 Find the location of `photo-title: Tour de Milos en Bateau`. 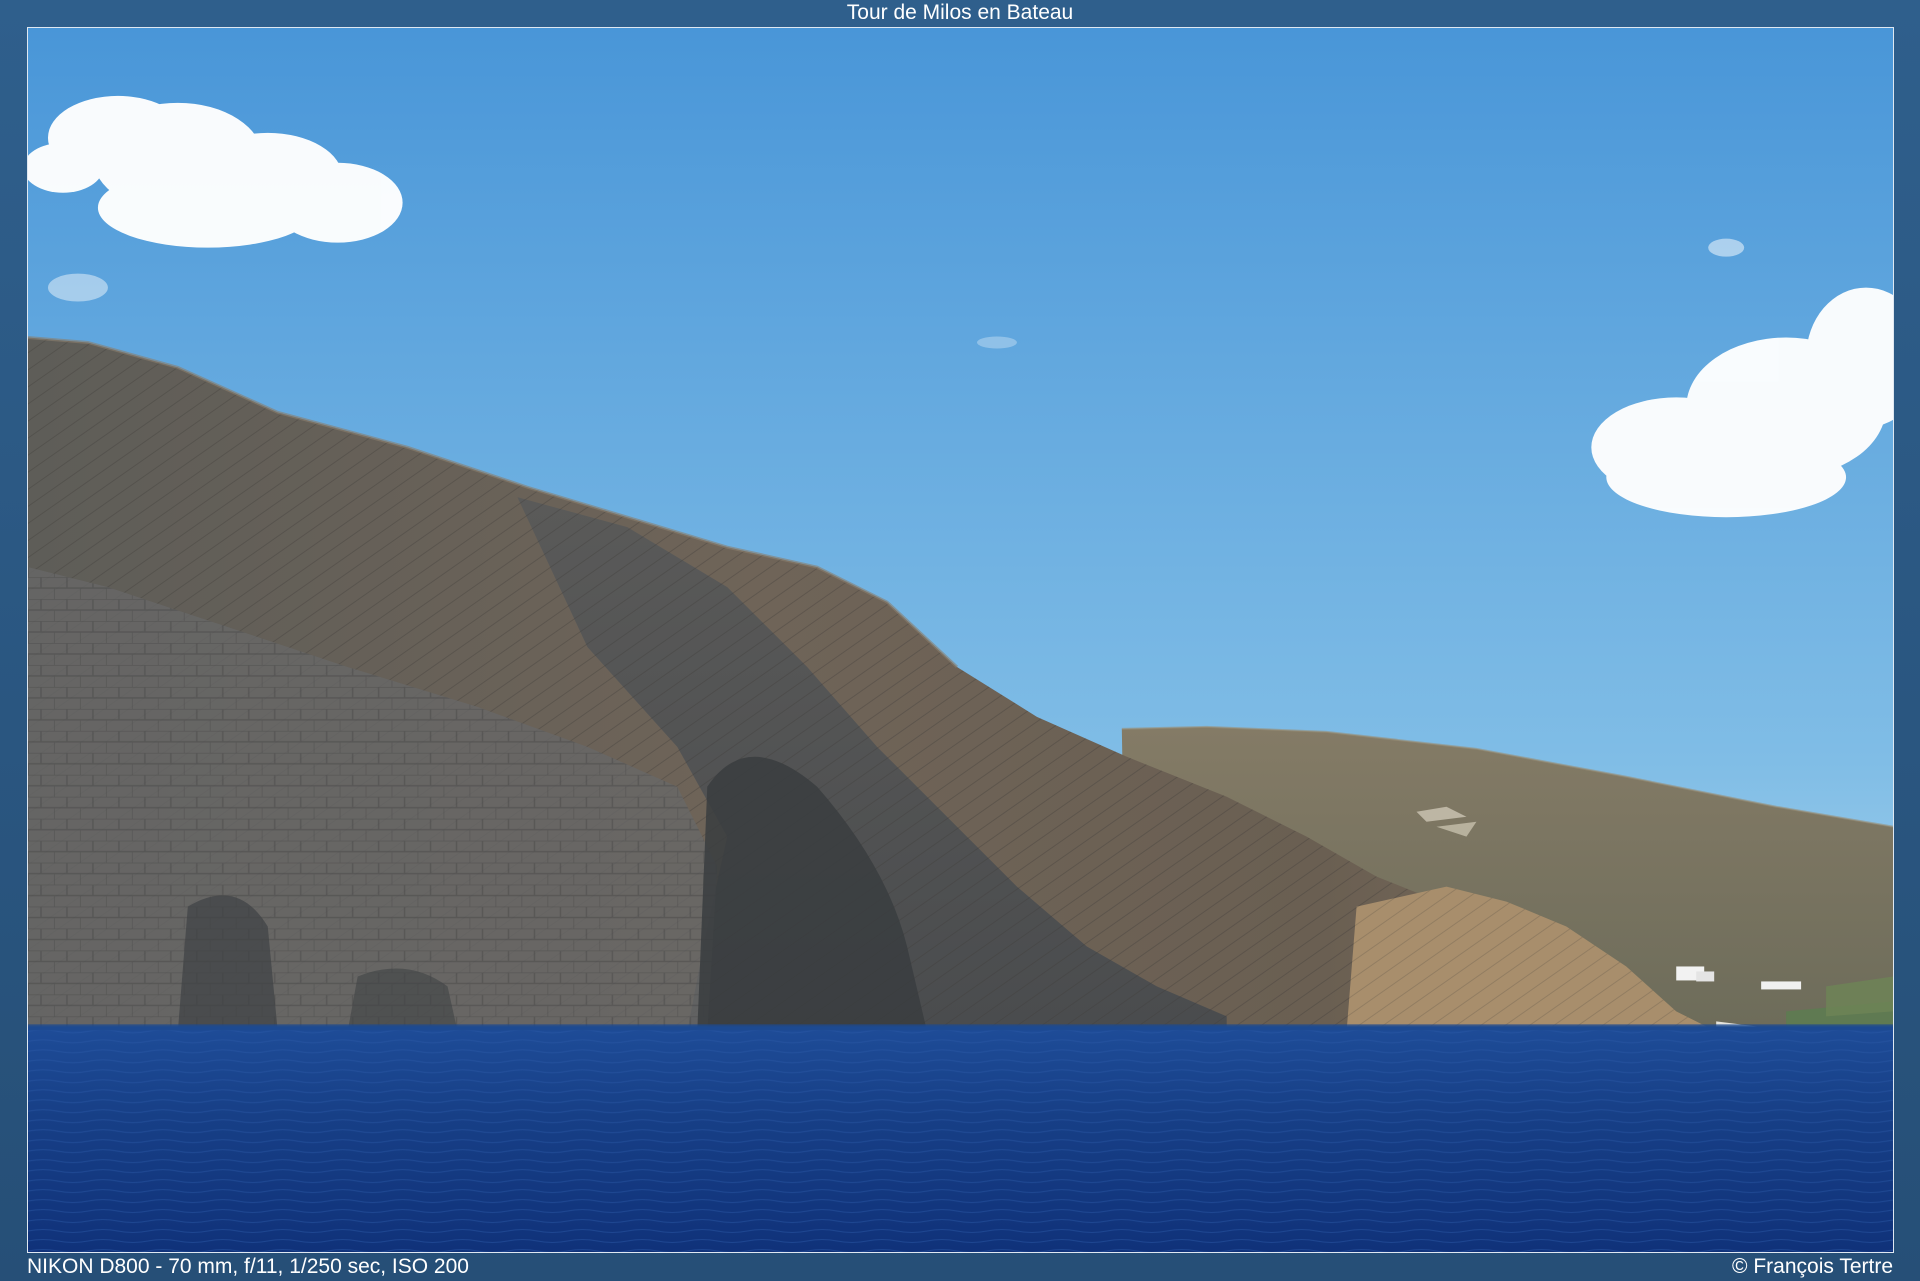

photo-title: Tour de Milos en Bateau is located at coordinates (960, 12).